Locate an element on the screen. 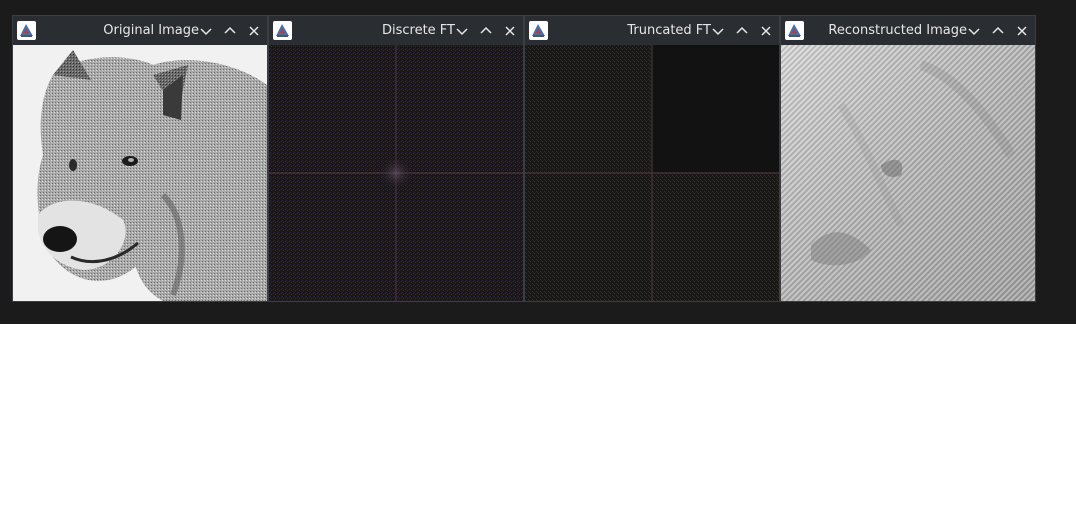 The height and width of the screenshot is (519, 1076). window-titlebar: Truncated FT is located at coordinates (652, 30).